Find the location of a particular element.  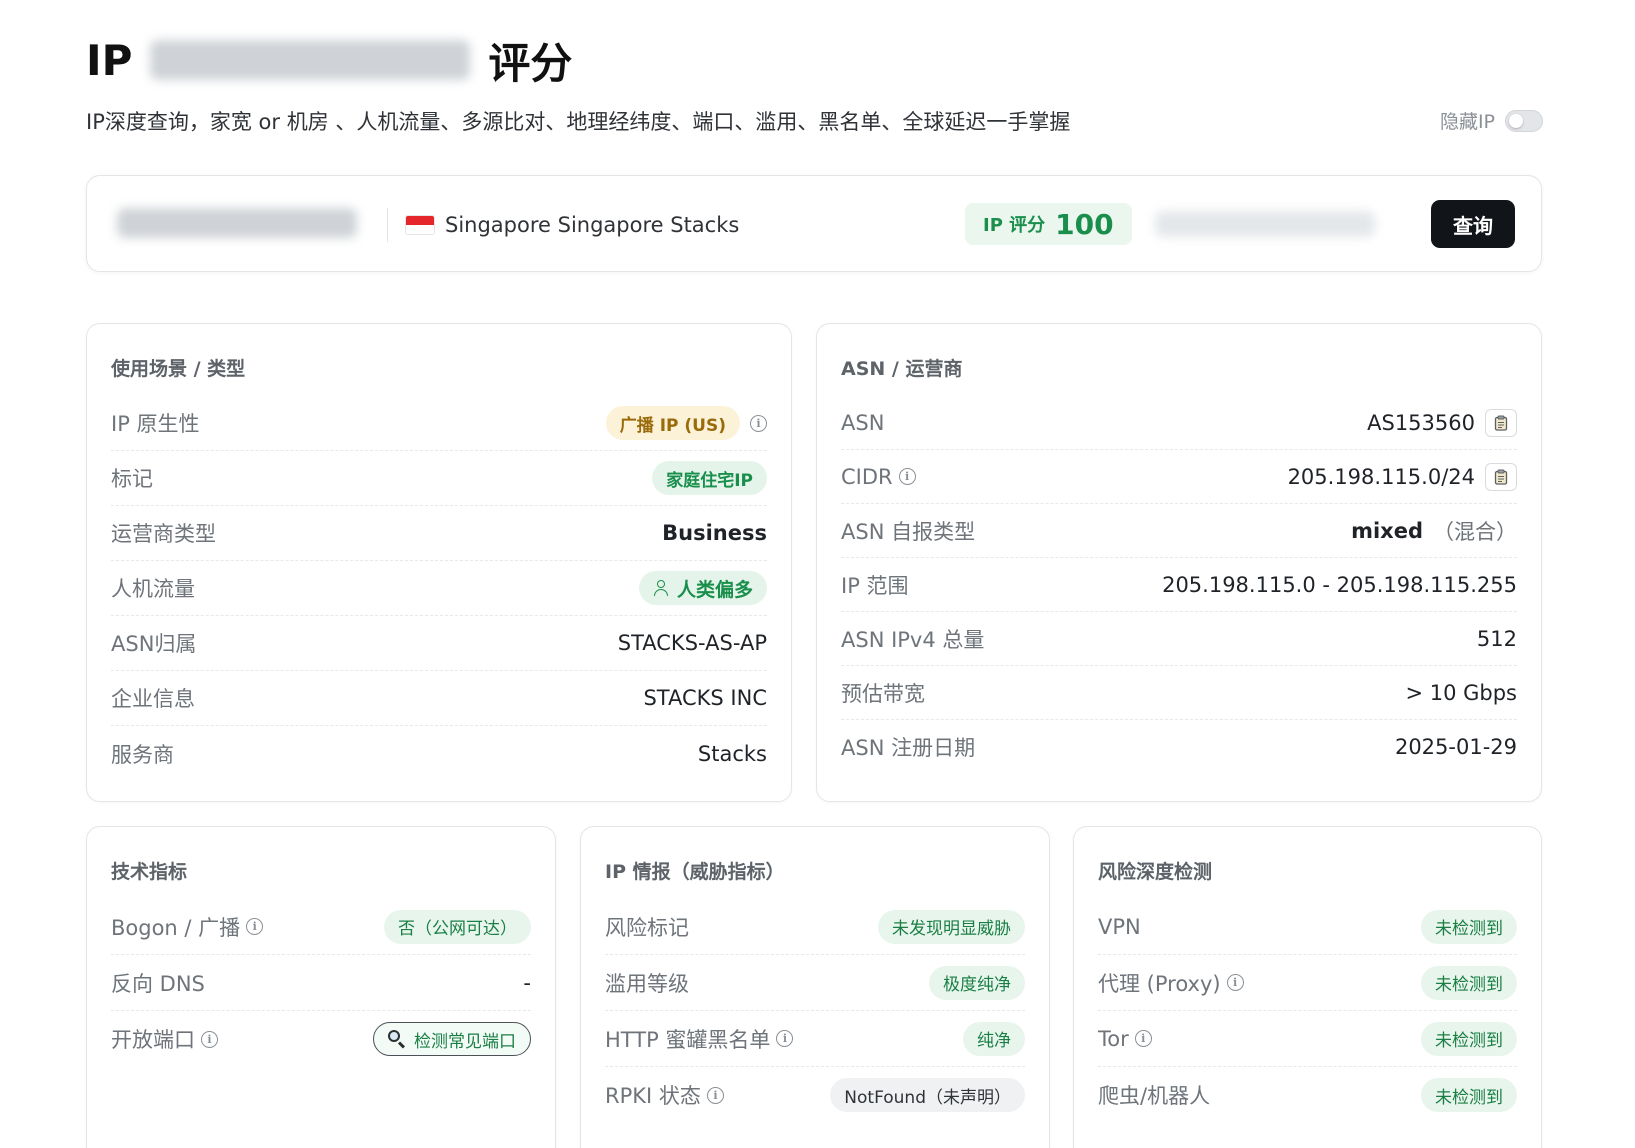

traffic-badge: 人类偏多 is located at coordinates (702, 588).